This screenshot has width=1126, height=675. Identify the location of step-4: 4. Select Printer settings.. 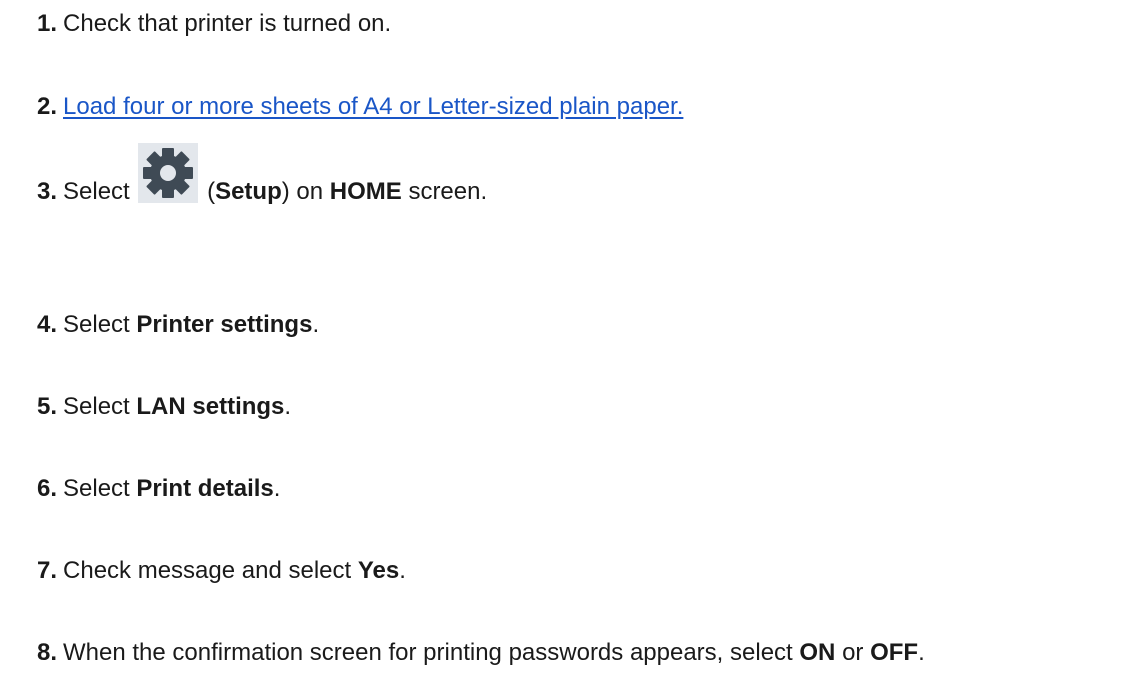
(178, 325).